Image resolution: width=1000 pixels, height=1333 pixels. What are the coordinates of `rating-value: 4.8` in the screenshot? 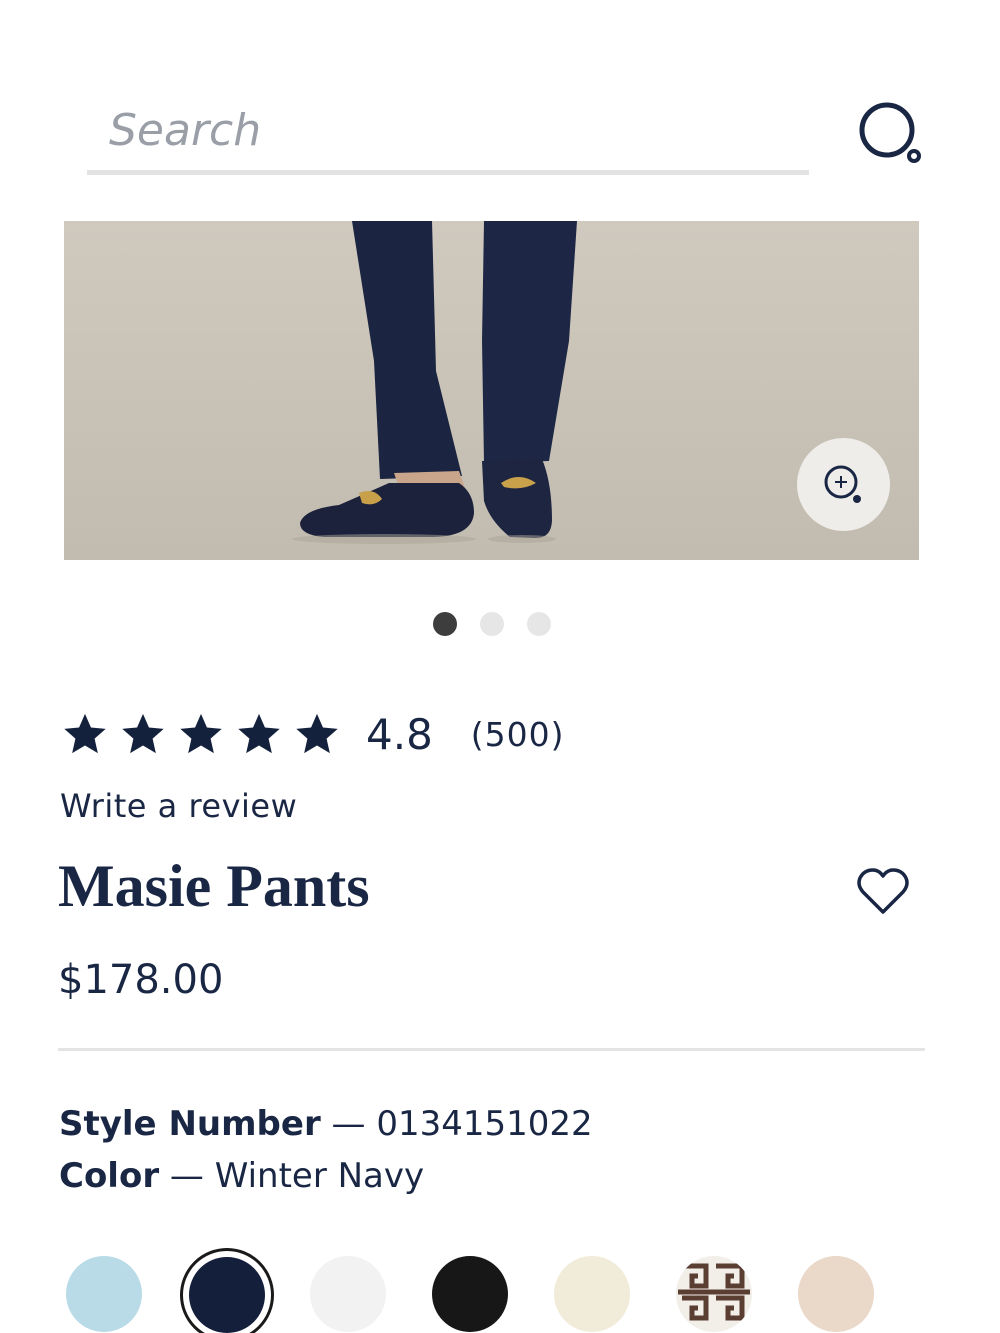 It's located at (399, 734).